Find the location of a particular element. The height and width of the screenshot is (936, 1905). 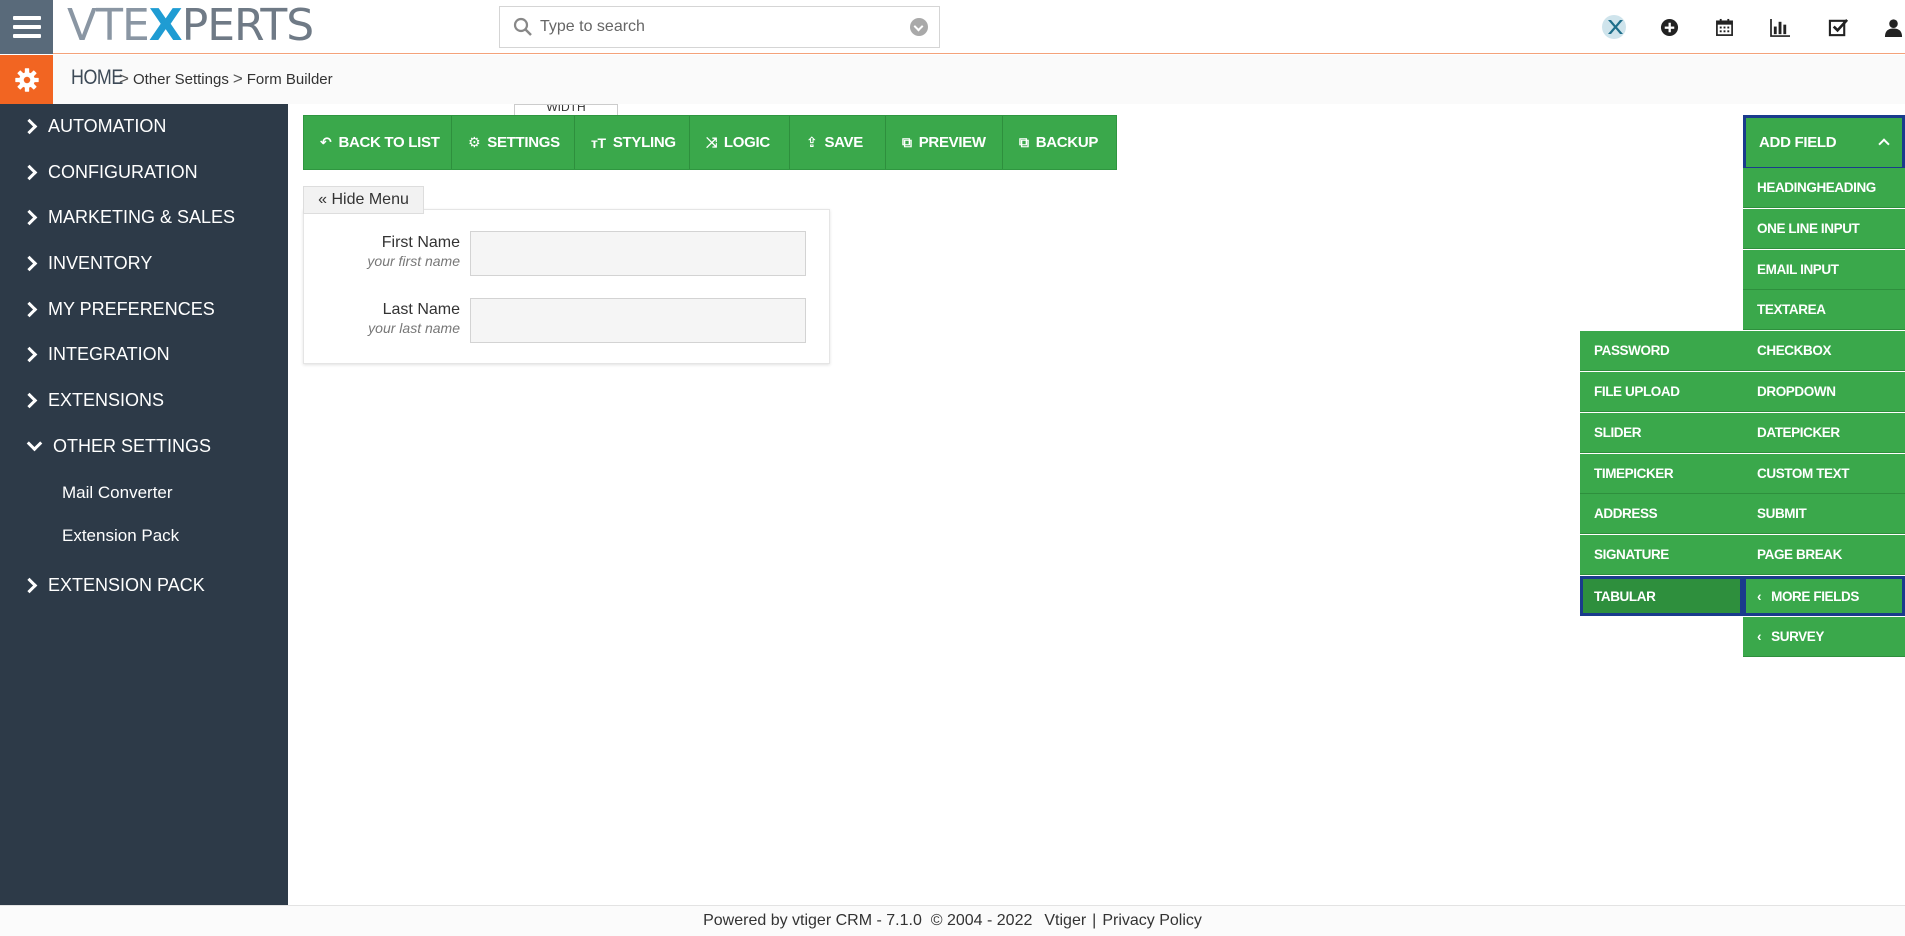

breadcrumb-home: HOME is located at coordinates (97, 78).